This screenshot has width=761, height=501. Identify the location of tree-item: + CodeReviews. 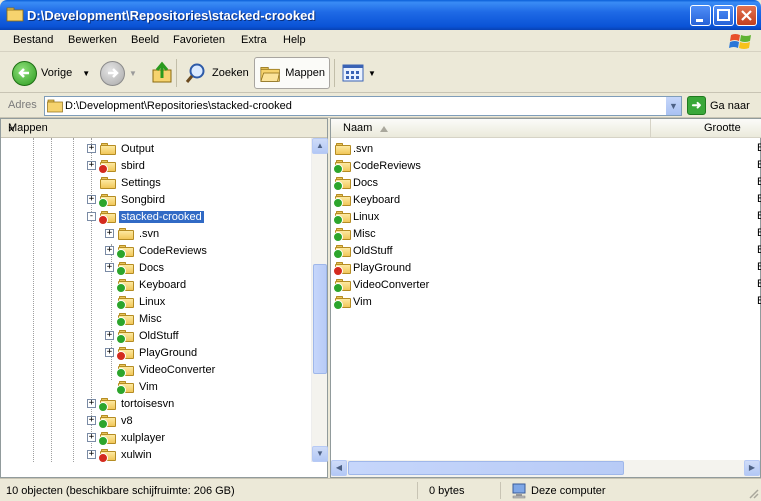
(157, 250).